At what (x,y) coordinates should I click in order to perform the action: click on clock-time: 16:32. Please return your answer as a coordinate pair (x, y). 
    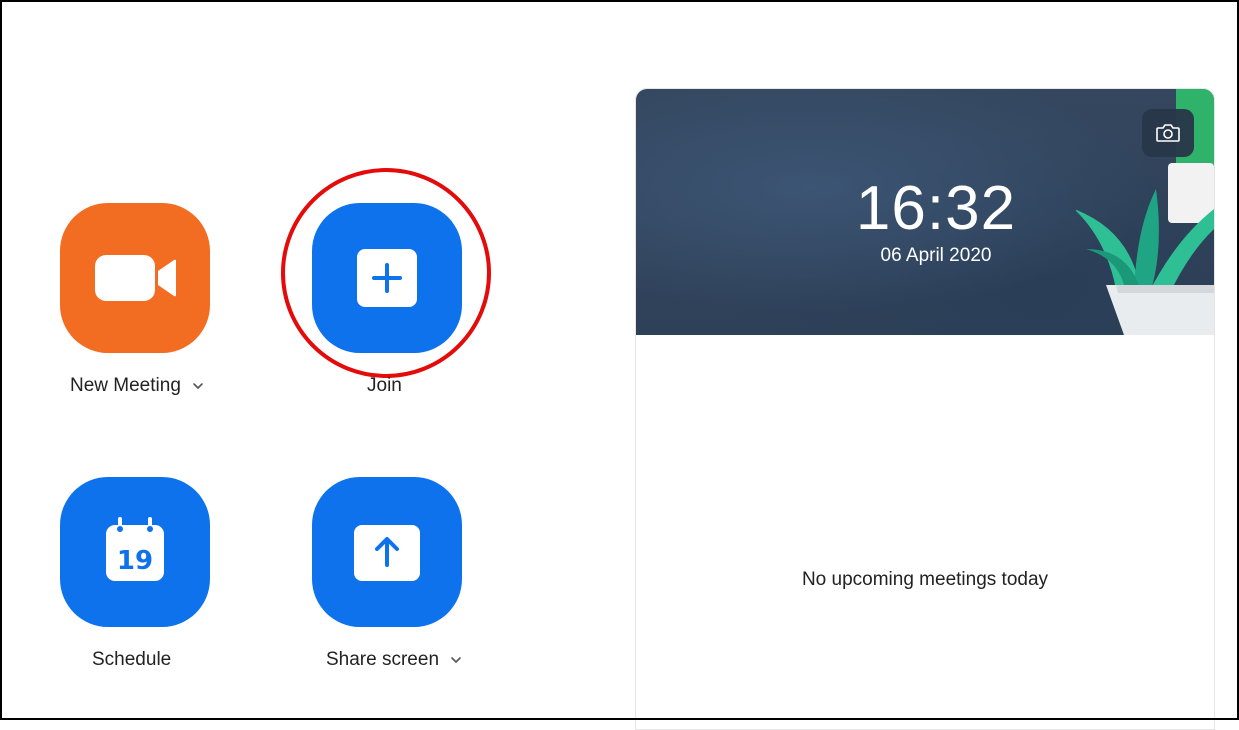
    Looking at the image, I should click on (936, 208).